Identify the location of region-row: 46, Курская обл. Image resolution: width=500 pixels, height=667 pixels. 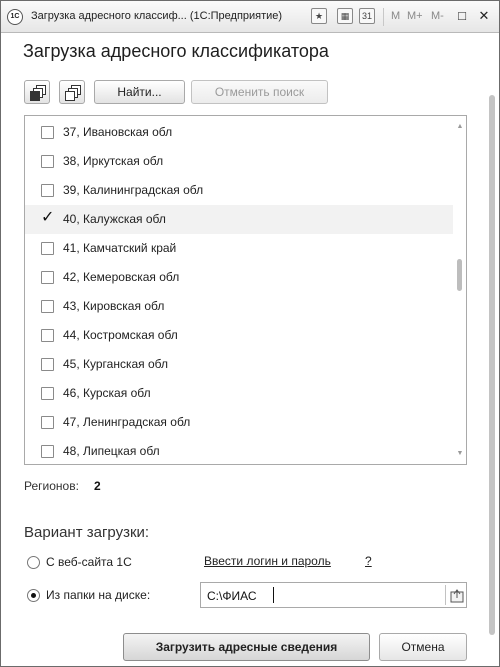
(239, 393).